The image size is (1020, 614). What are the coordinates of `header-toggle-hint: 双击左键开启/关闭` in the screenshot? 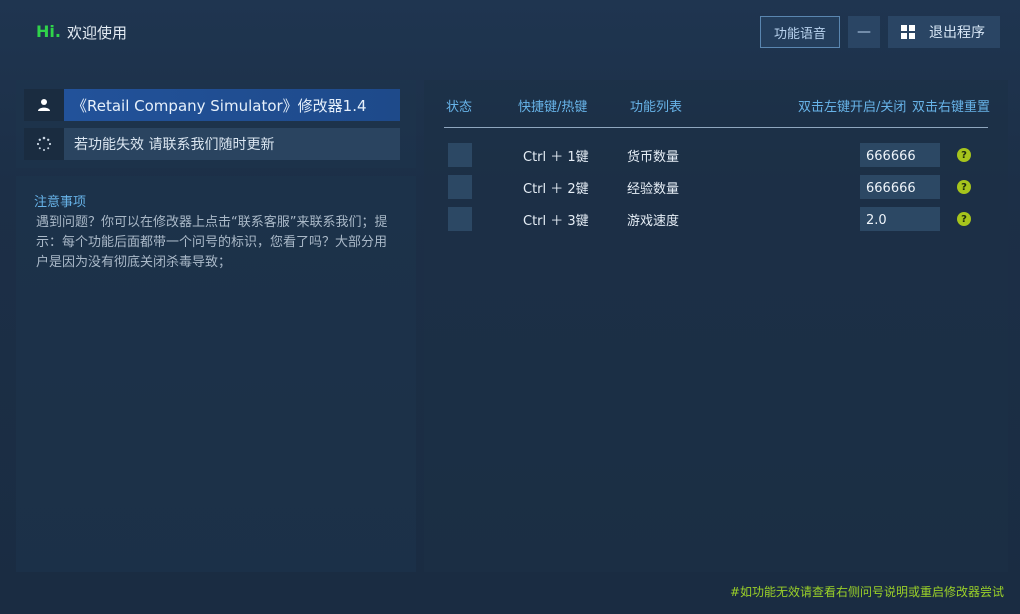 It's located at (852, 107).